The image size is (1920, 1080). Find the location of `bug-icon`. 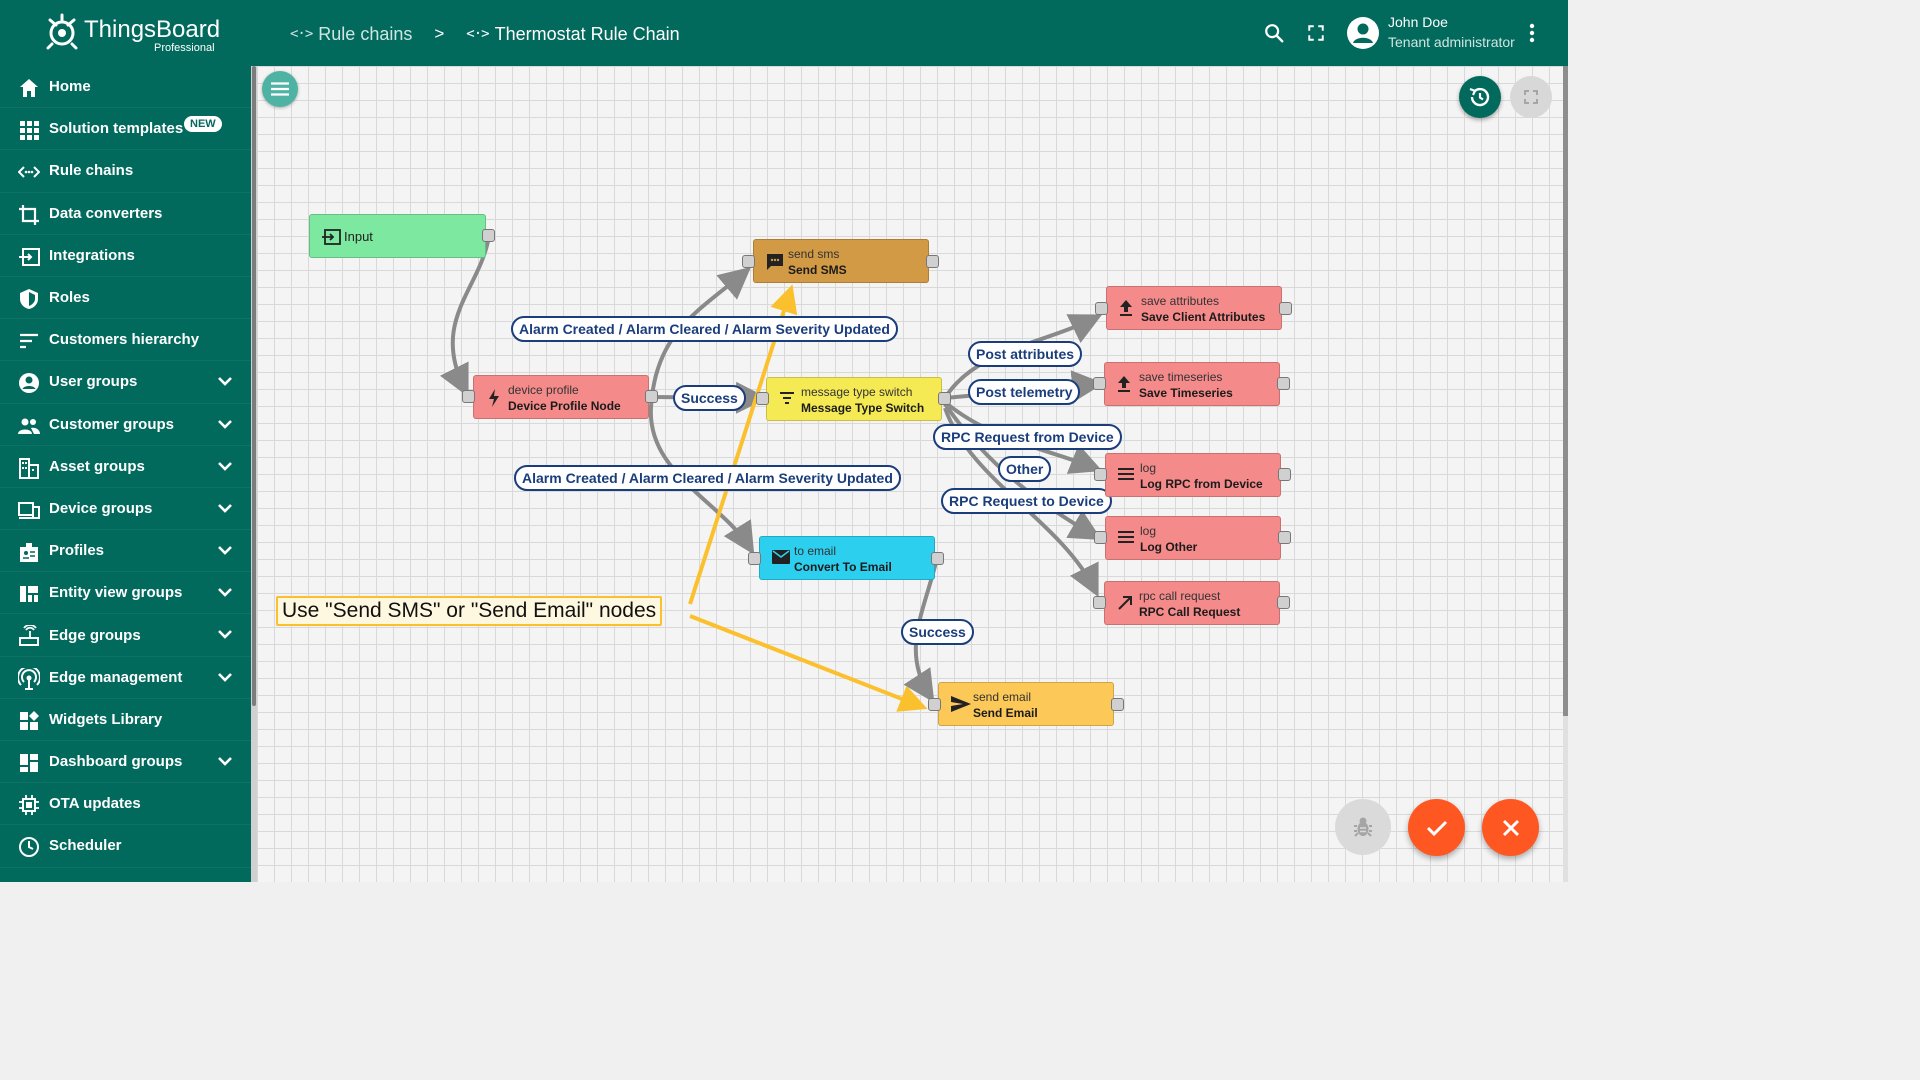

bug-icon is located at coordinates (1363, 827).